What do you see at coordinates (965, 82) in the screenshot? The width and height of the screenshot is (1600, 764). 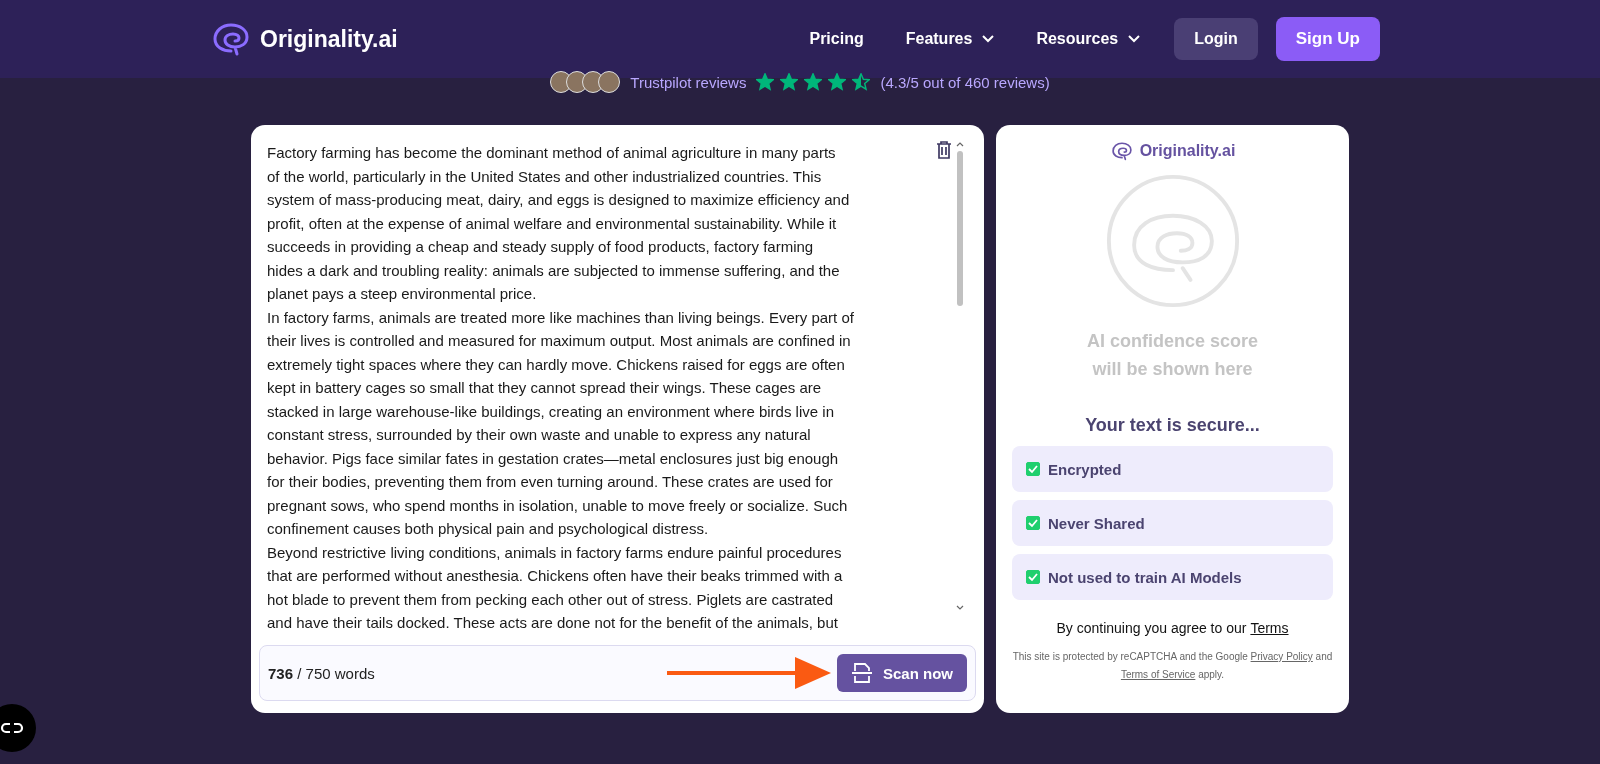 I see `rating-summary: (4.3/5 out of 460 reviews)` at bounding box center [965, 82].